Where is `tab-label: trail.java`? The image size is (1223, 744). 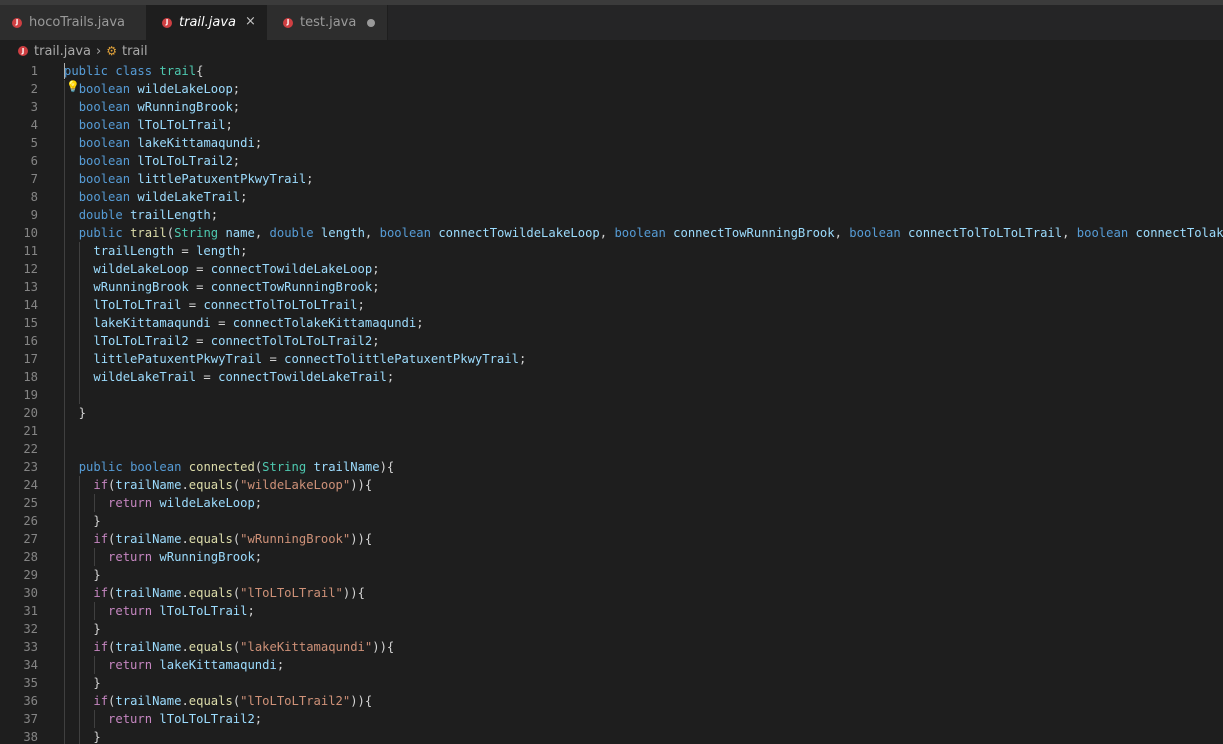 tab-label: trail.java is located at coordinates (208, 22).